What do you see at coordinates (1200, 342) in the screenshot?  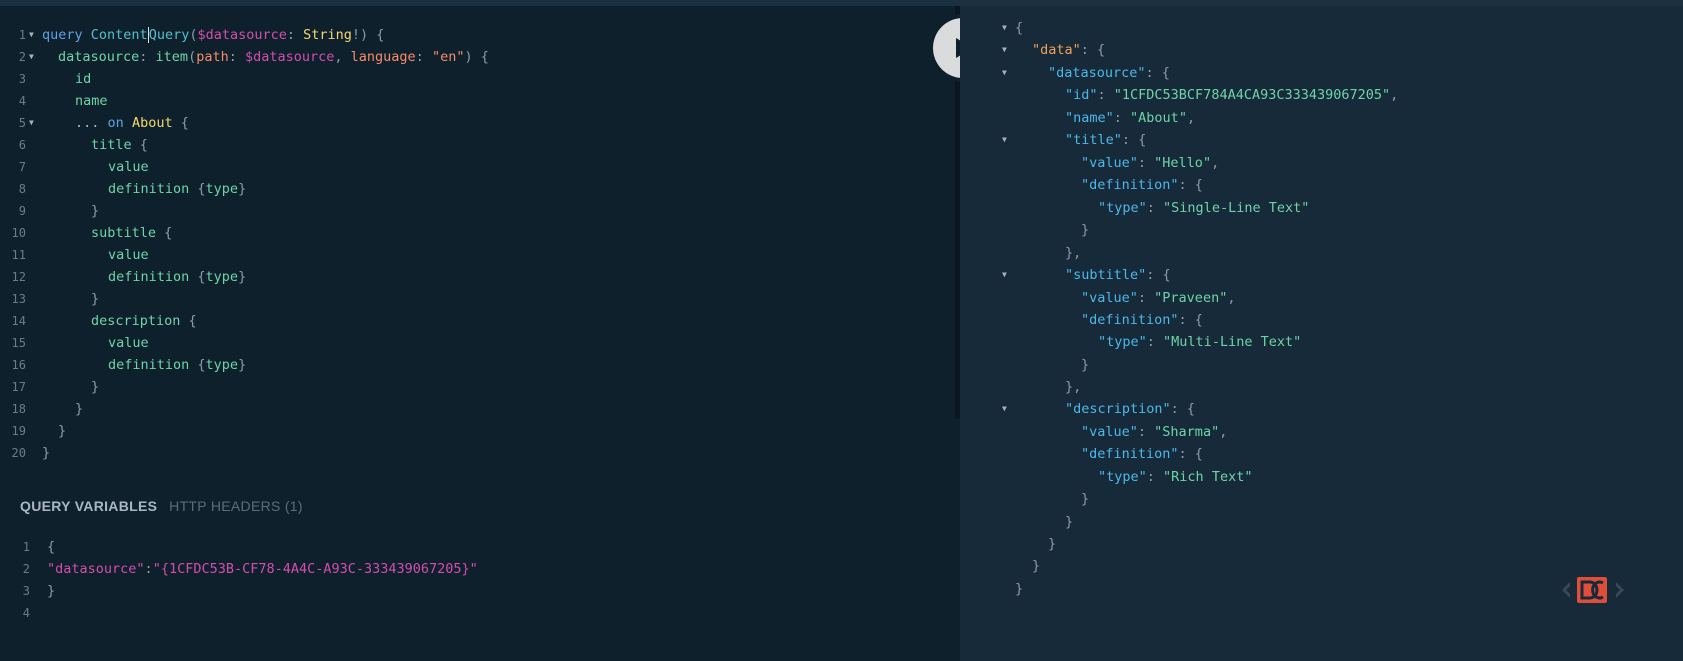 I see `result-line: "type": "Multi-Line Text"` at bounding box center [1200, 342].